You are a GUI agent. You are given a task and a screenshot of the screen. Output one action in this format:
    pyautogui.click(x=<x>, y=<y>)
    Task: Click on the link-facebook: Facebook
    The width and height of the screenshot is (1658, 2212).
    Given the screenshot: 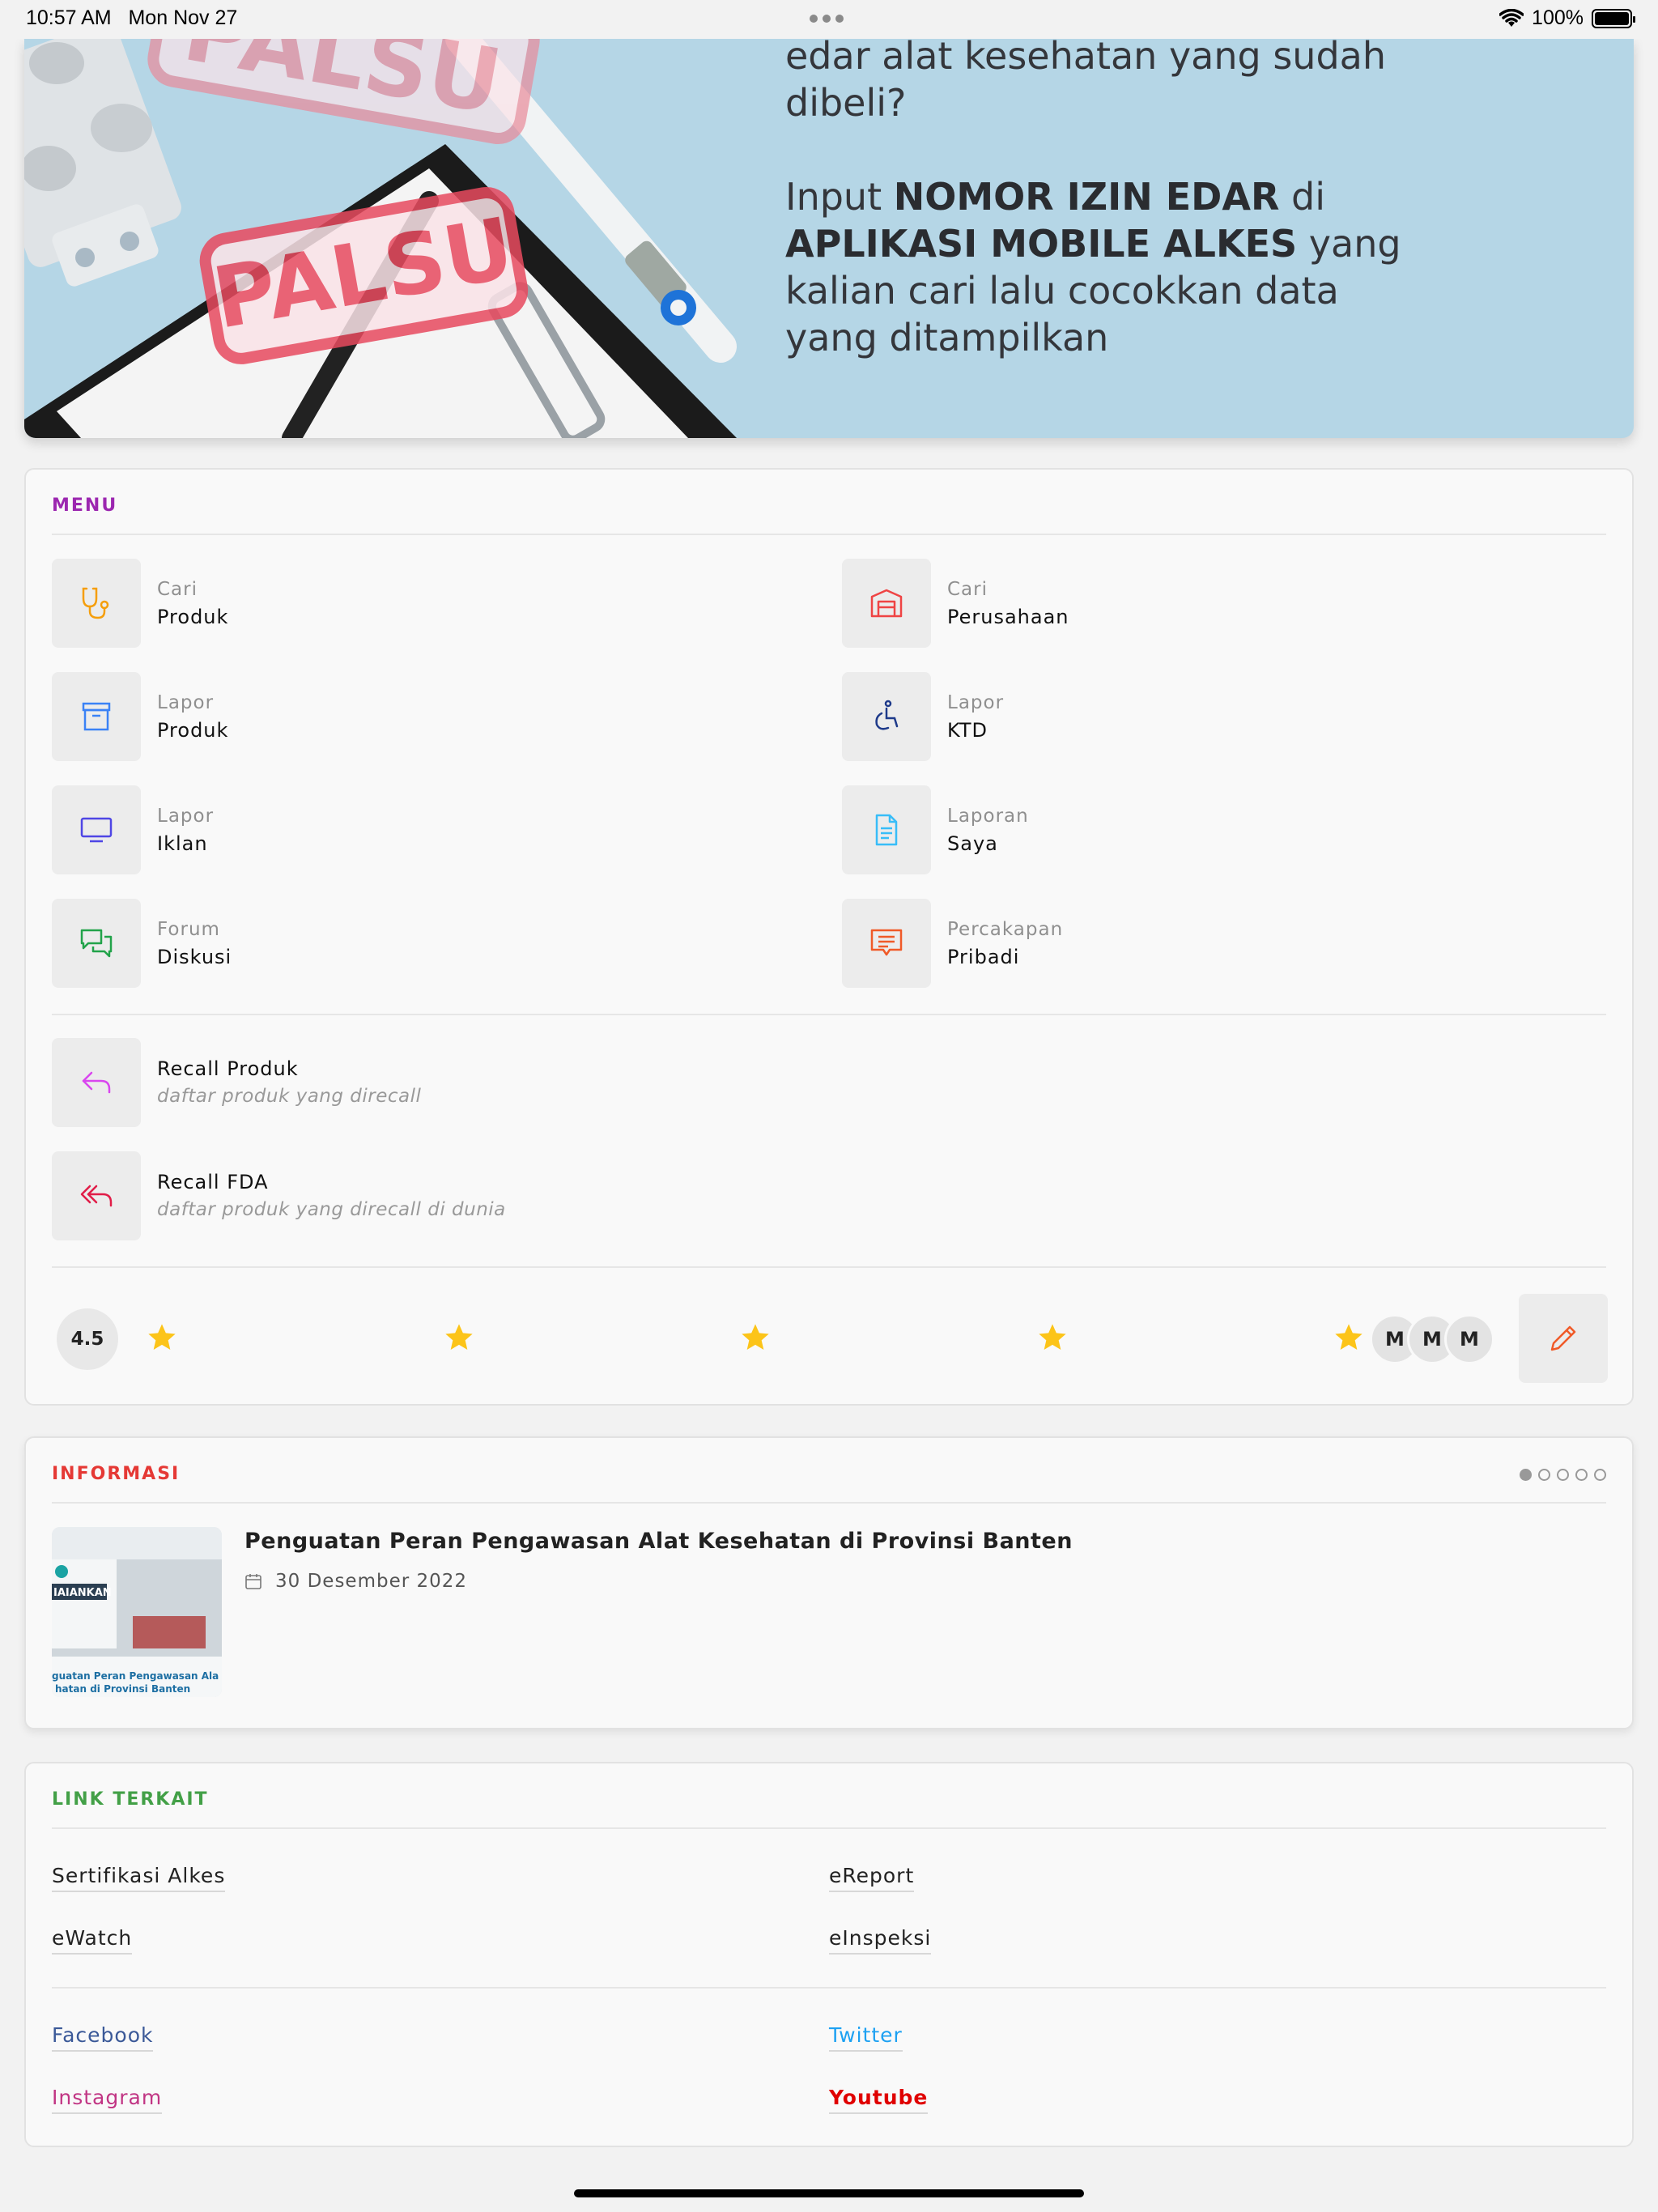 What is the action you would take?
    pyautogui.click(x=103, y=2038)
    